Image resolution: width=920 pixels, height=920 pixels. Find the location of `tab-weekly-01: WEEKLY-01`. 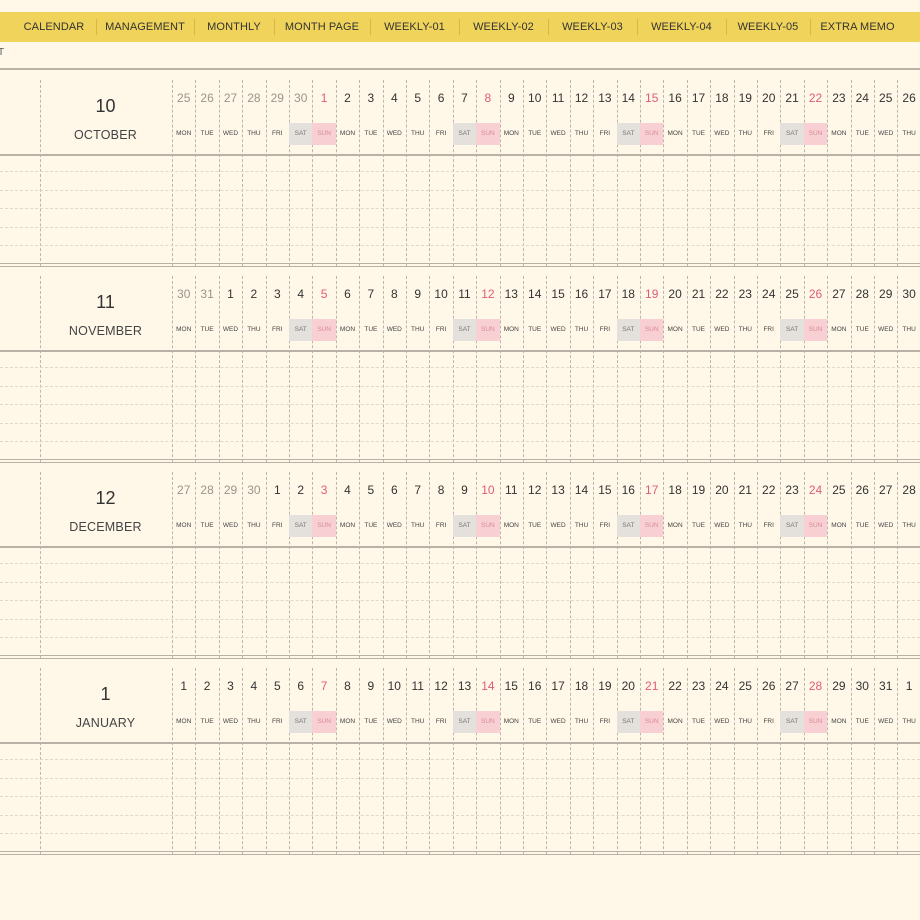

tab-weekly-01: WEEKLY-01 is located at coordinates (414, 27).